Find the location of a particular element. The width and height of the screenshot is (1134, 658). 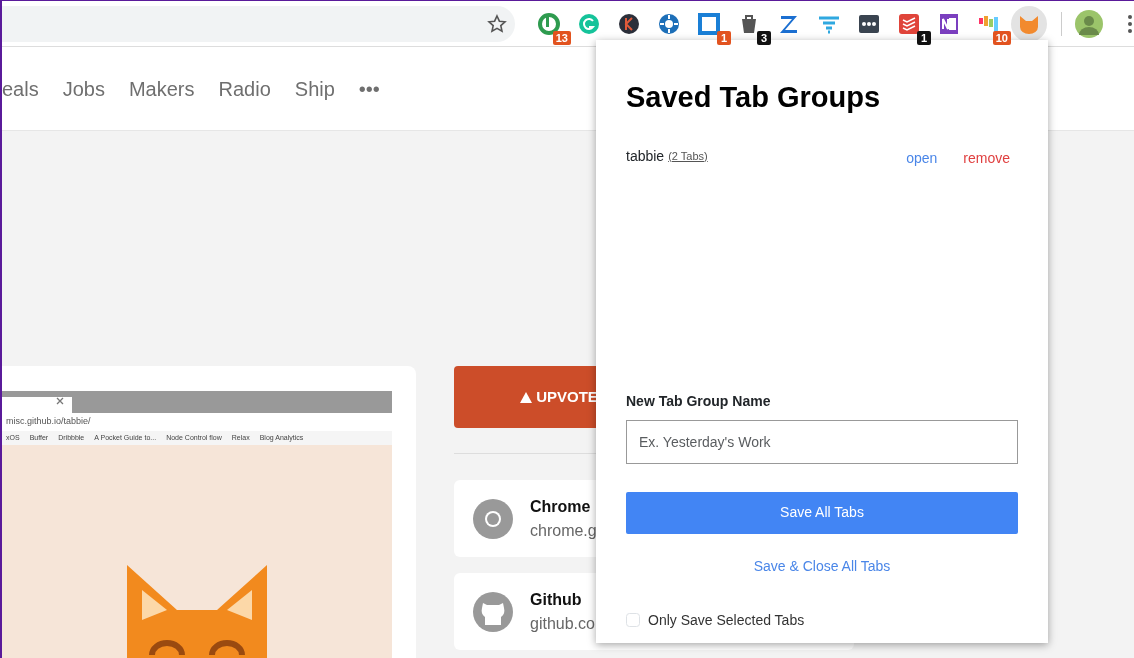

square-icon is located at coordinates (709, 23).